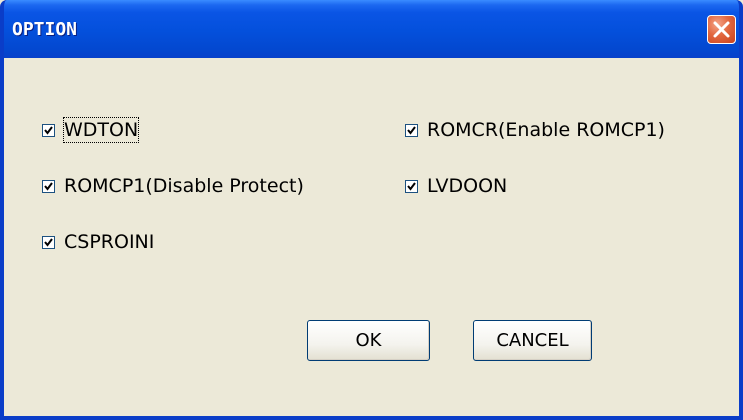 The height and width of the screenshot is (420, 743). Describe the element at coordinates (45, 29) in the screenshot. I see `window-title: OPTION` at that location.